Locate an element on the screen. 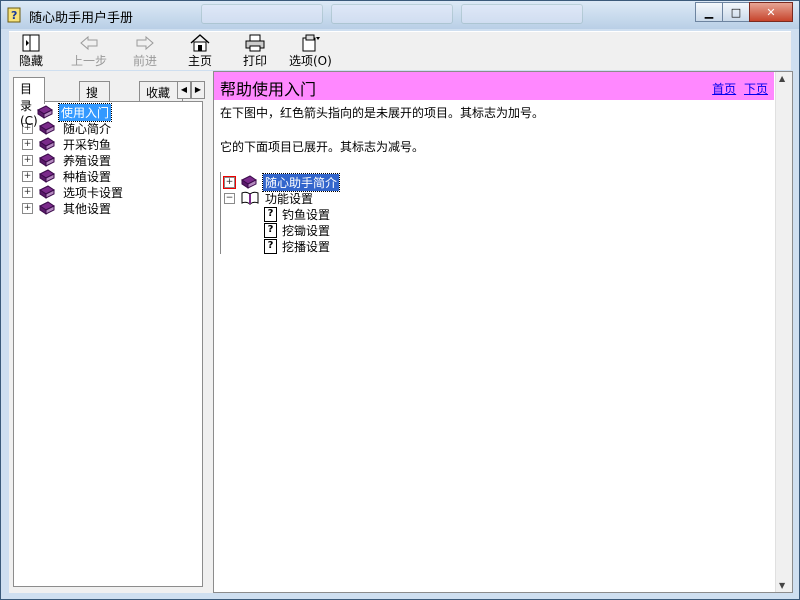 The width and height of the screenshot is (800, 600). back-arrow-icon is located at coordinates (89, 43).